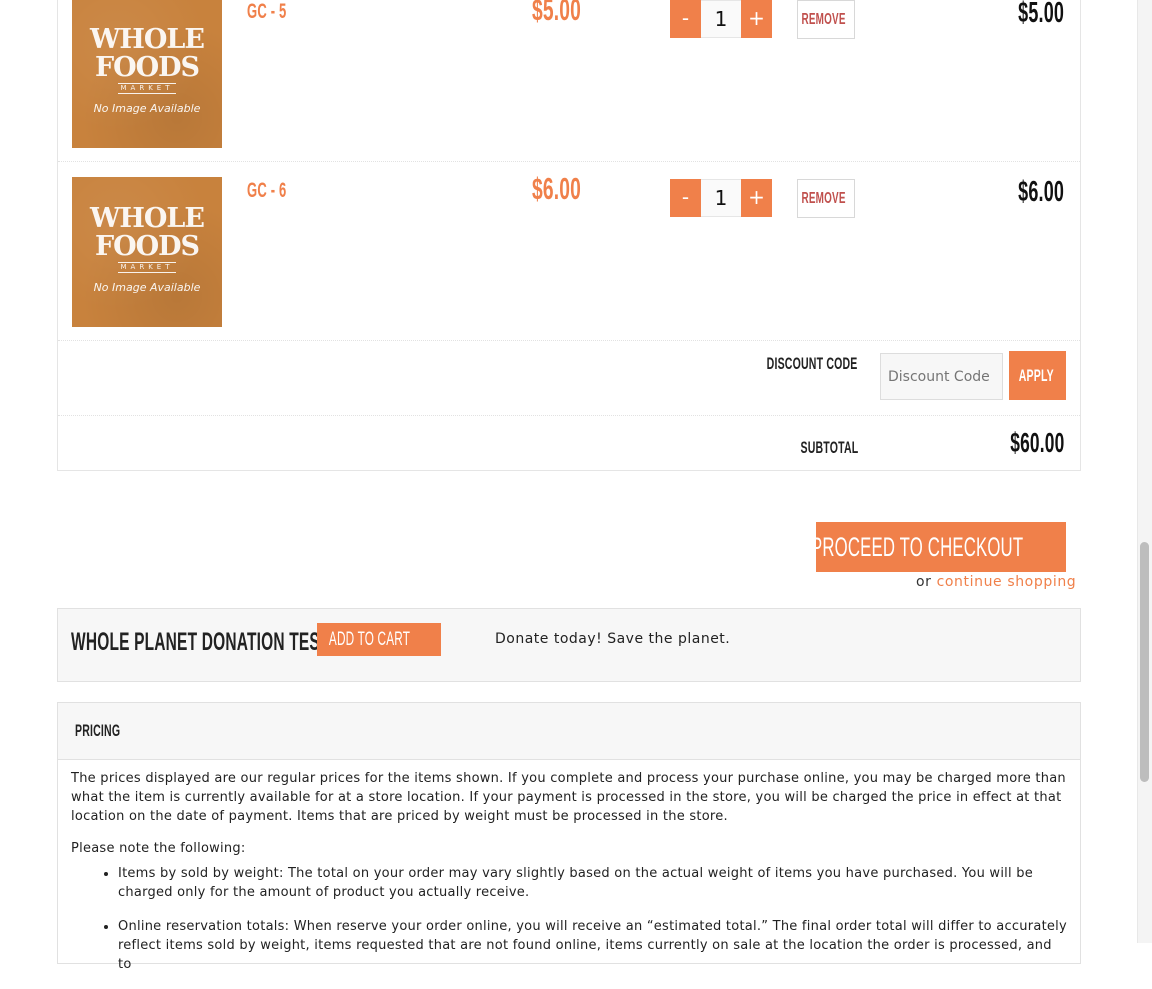  I want to click on subtotal-value: $60.00, so click(1036, 442).